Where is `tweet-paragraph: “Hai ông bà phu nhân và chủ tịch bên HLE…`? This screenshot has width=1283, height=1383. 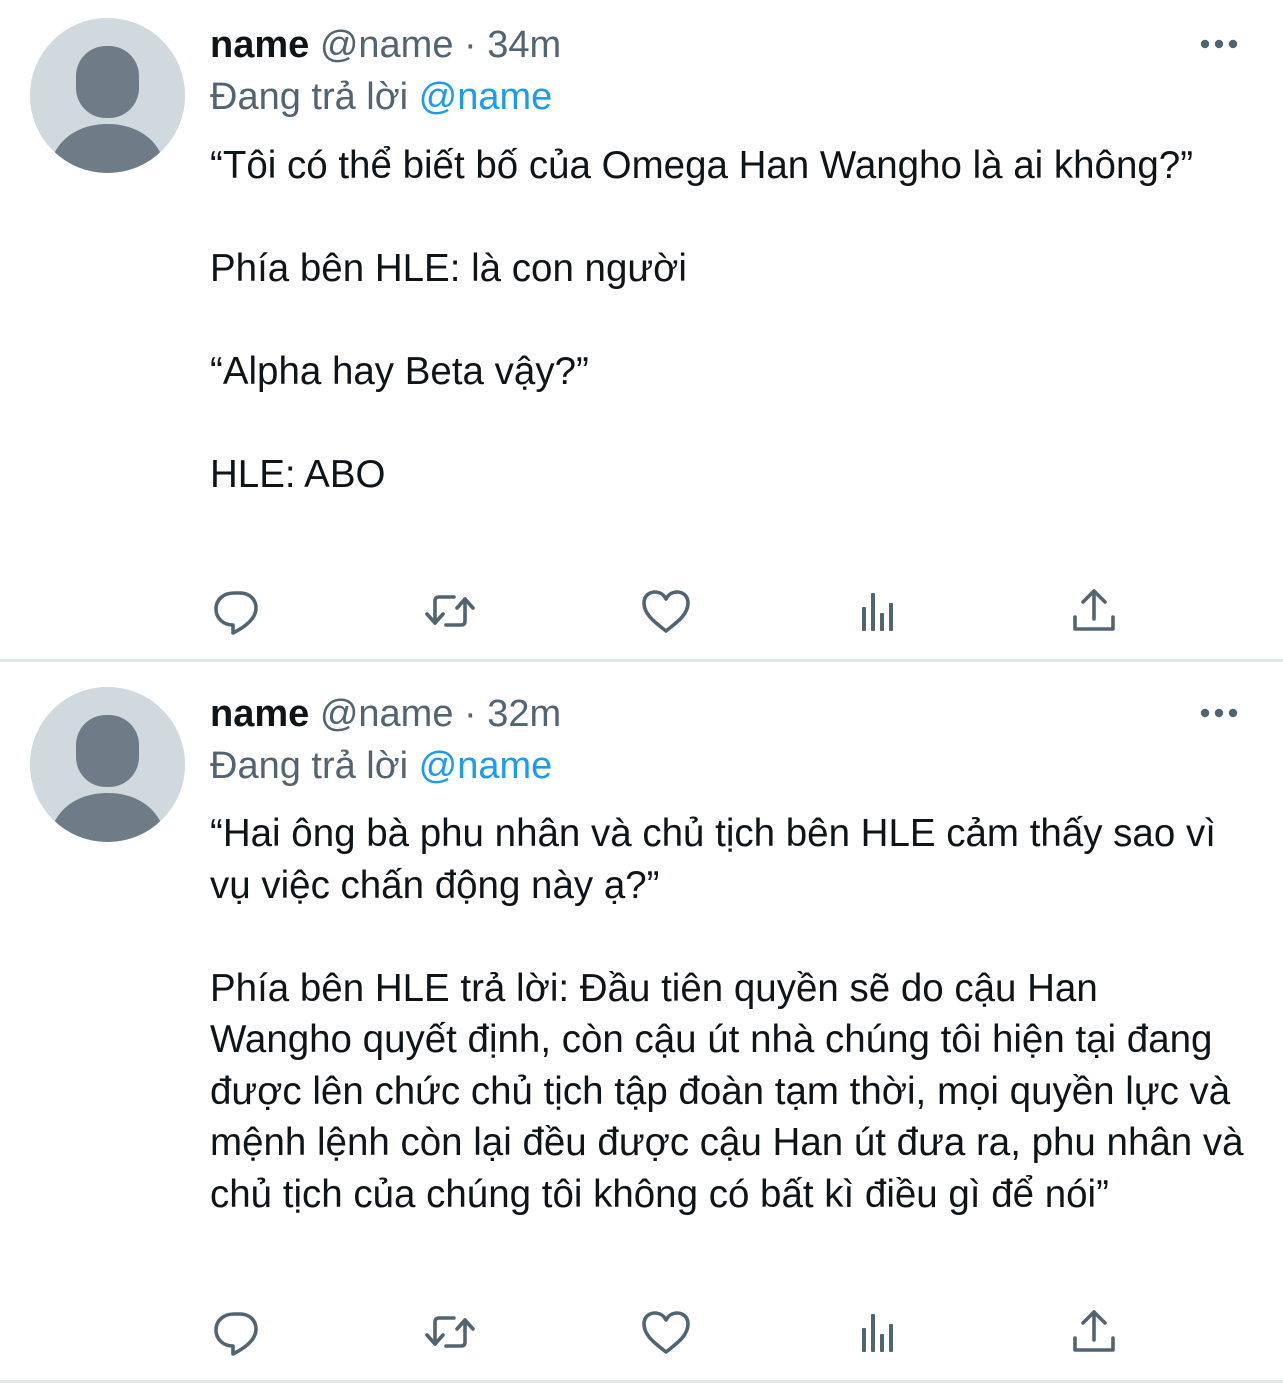
tweet-paragraph: “Hai ông bà phu nhân và chủ tịch bên HLE… is located at coordinates (713, 859).